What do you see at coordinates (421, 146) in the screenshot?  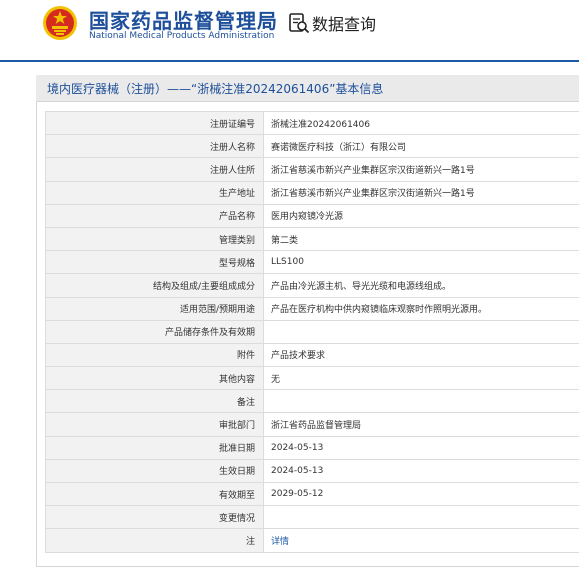 I see `field-value: 赛诺微医疗科技（浙江）有限公司` at bounding box center [421, 146].